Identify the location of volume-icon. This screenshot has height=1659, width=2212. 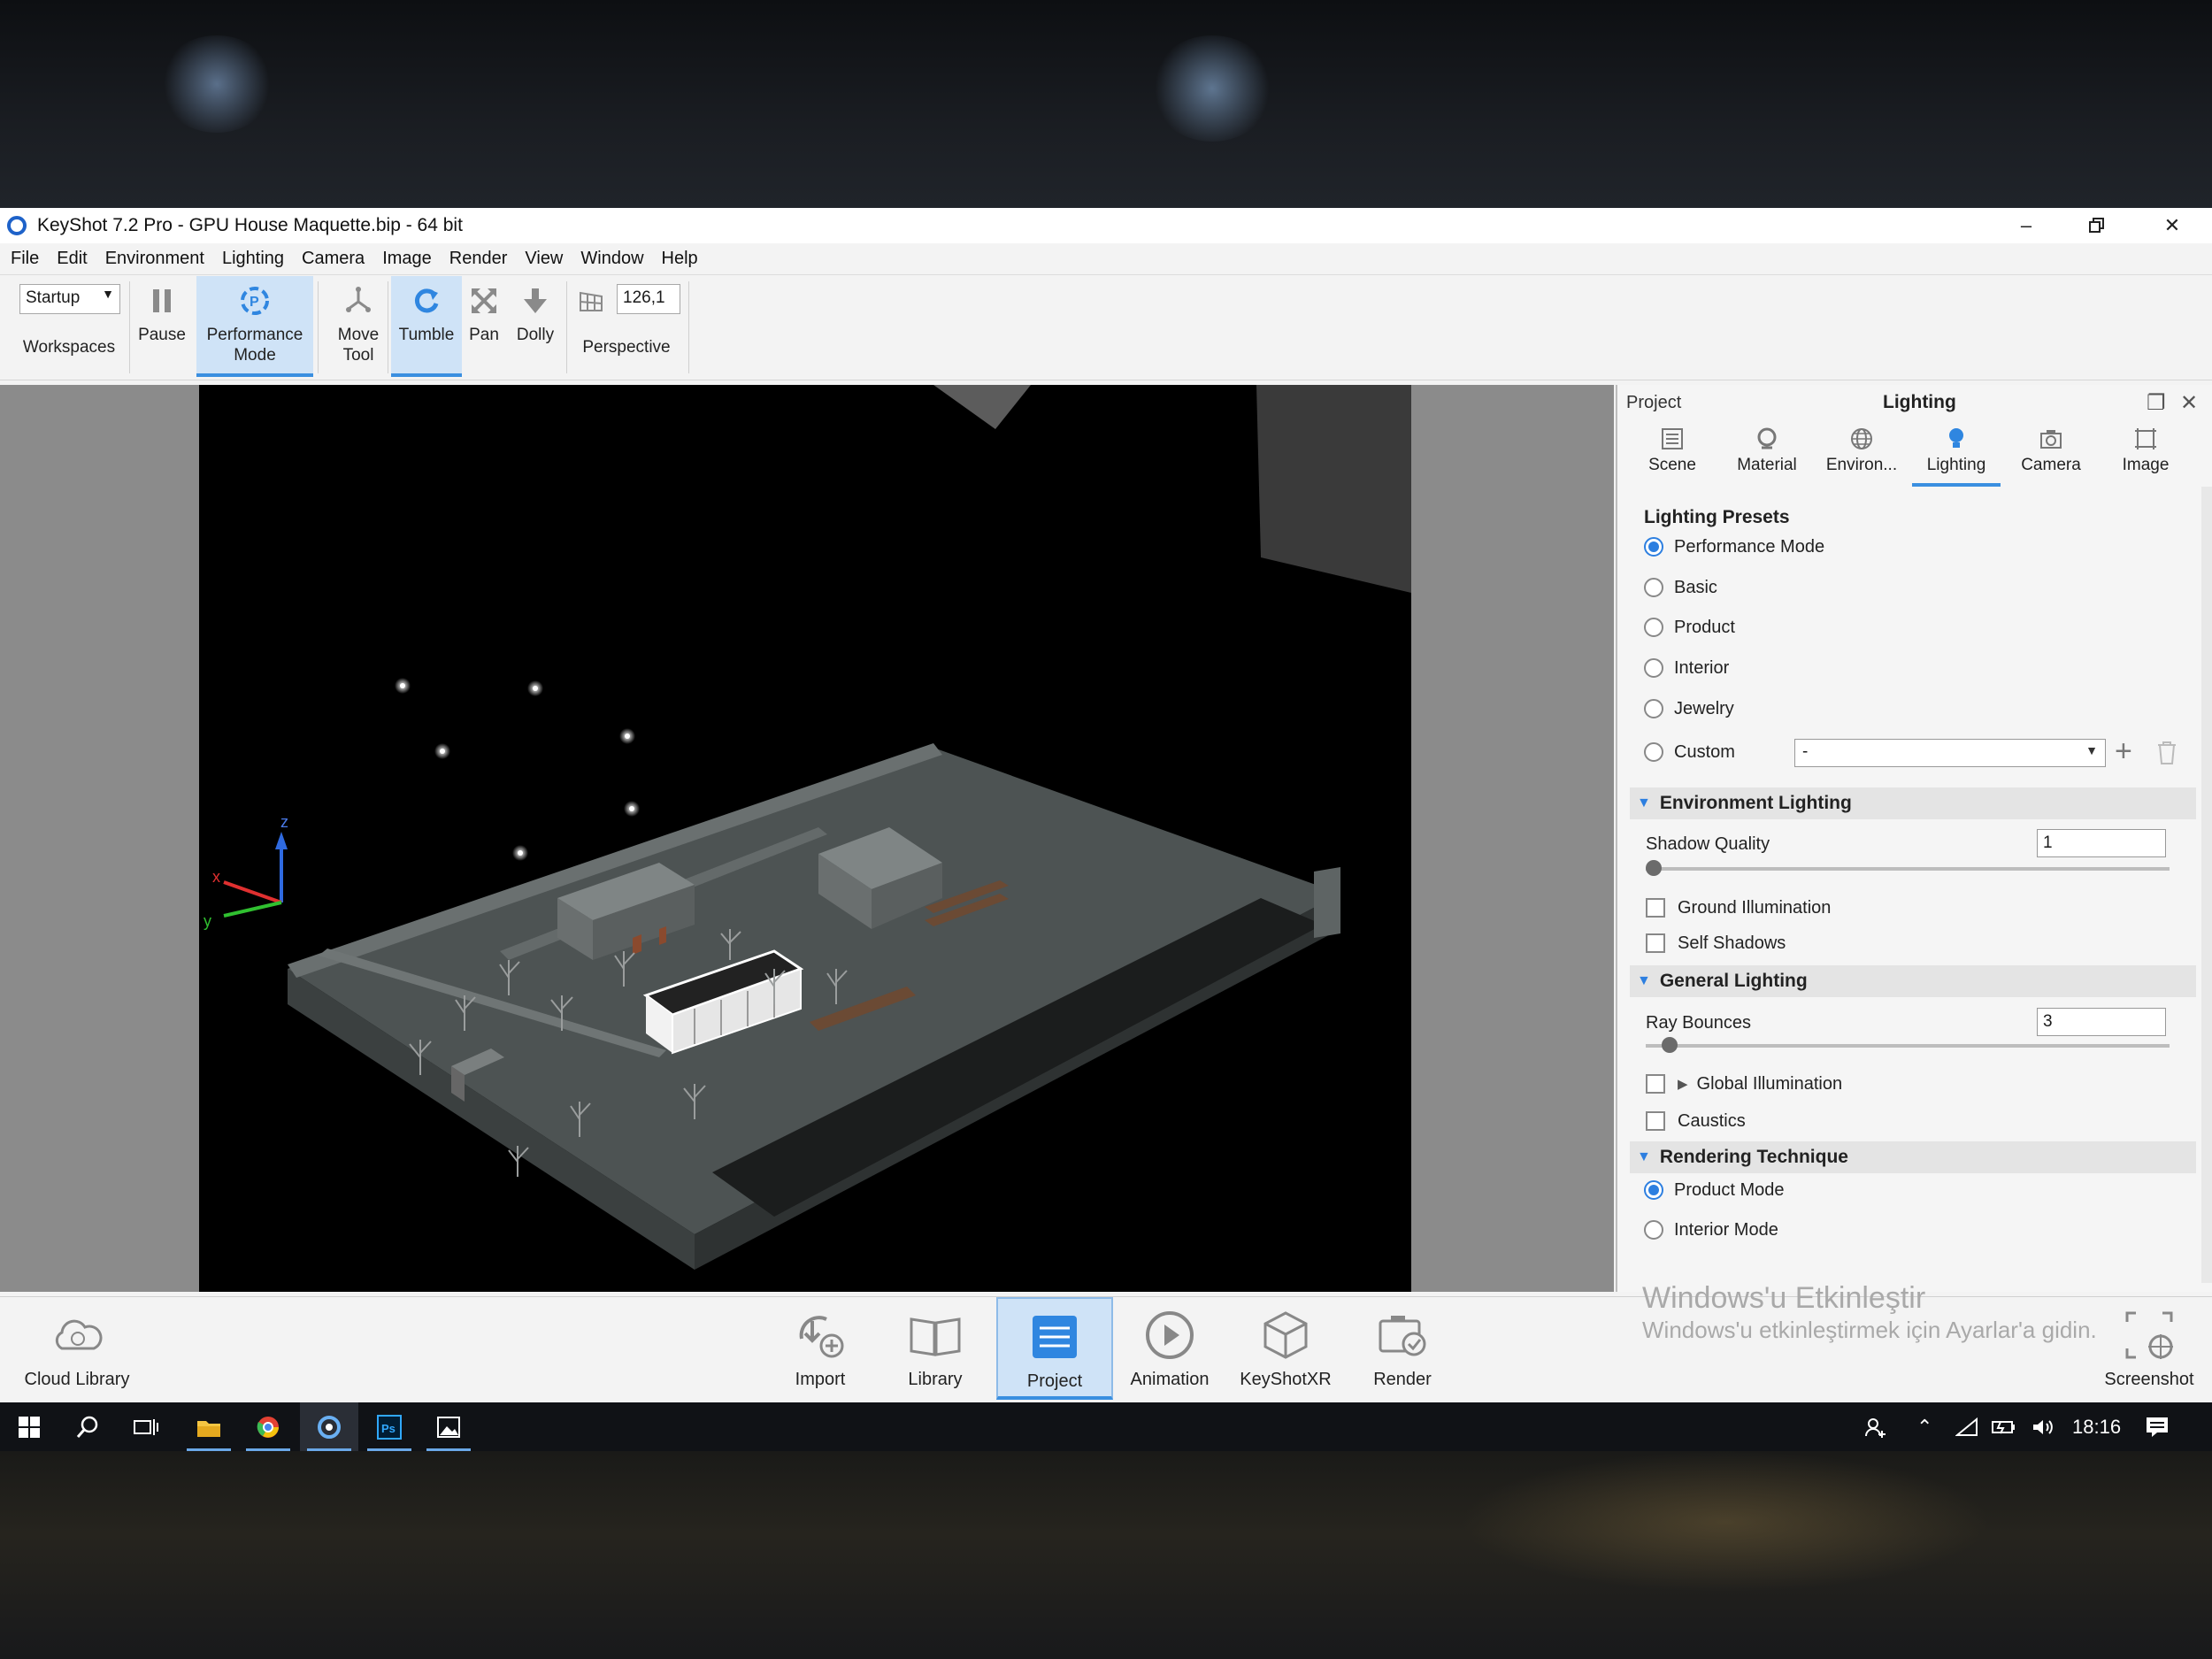
(2044, 1426).